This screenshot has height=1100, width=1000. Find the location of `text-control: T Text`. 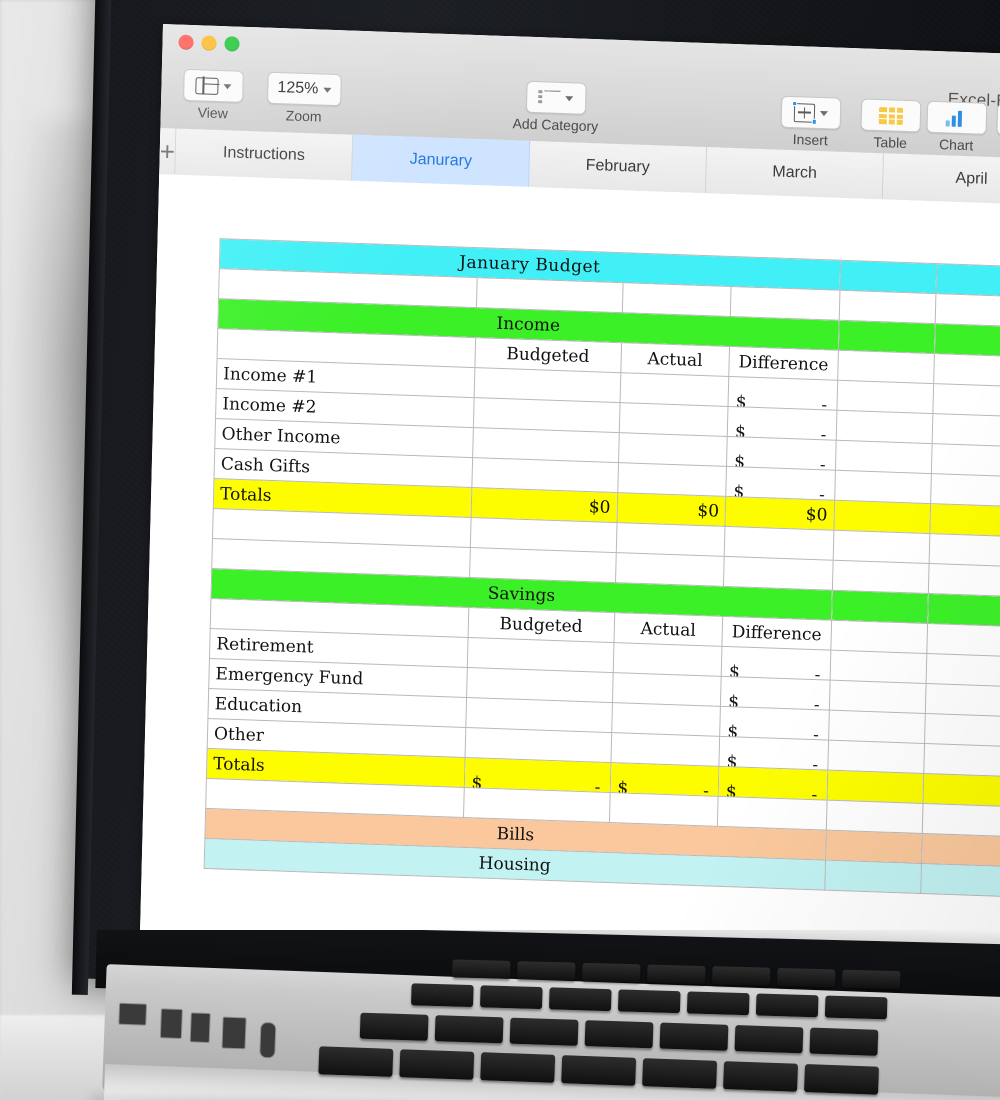

text-control: T Text is located at coordinates (998, 129).